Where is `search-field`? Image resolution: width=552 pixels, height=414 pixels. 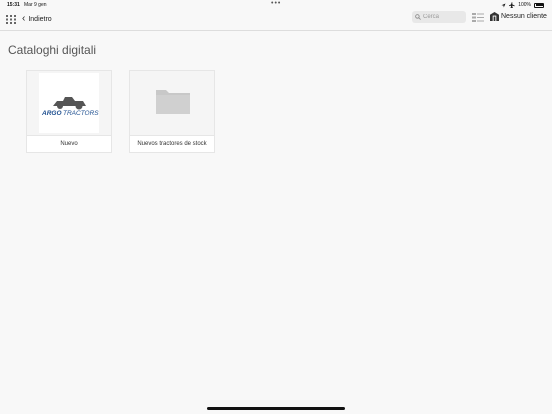
search-field is located at coordinates (439, 17).